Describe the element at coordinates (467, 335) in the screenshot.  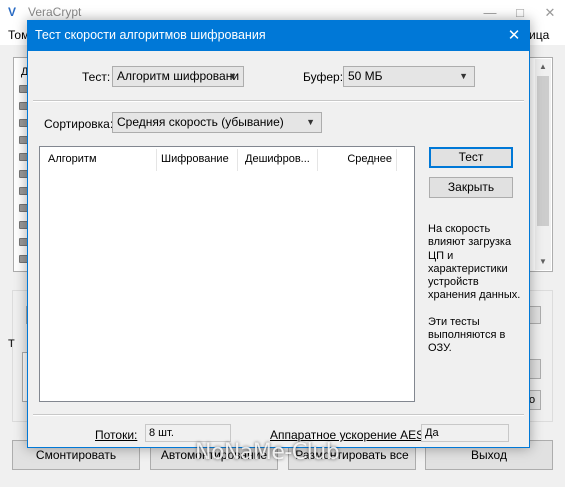
I see `info-paragraph-ram: Эти тесты выполняются в ОЗУ.` at that location.